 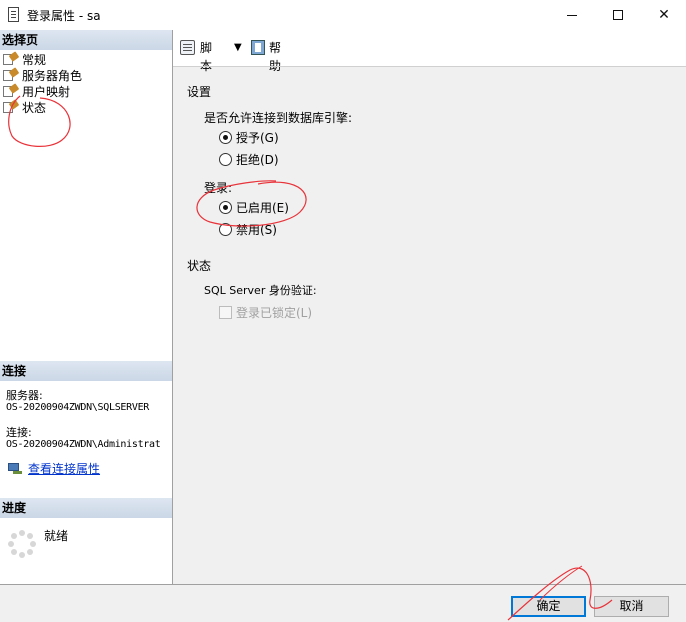 I want to click on login-label: 登录:, so click(x=218, y=188).